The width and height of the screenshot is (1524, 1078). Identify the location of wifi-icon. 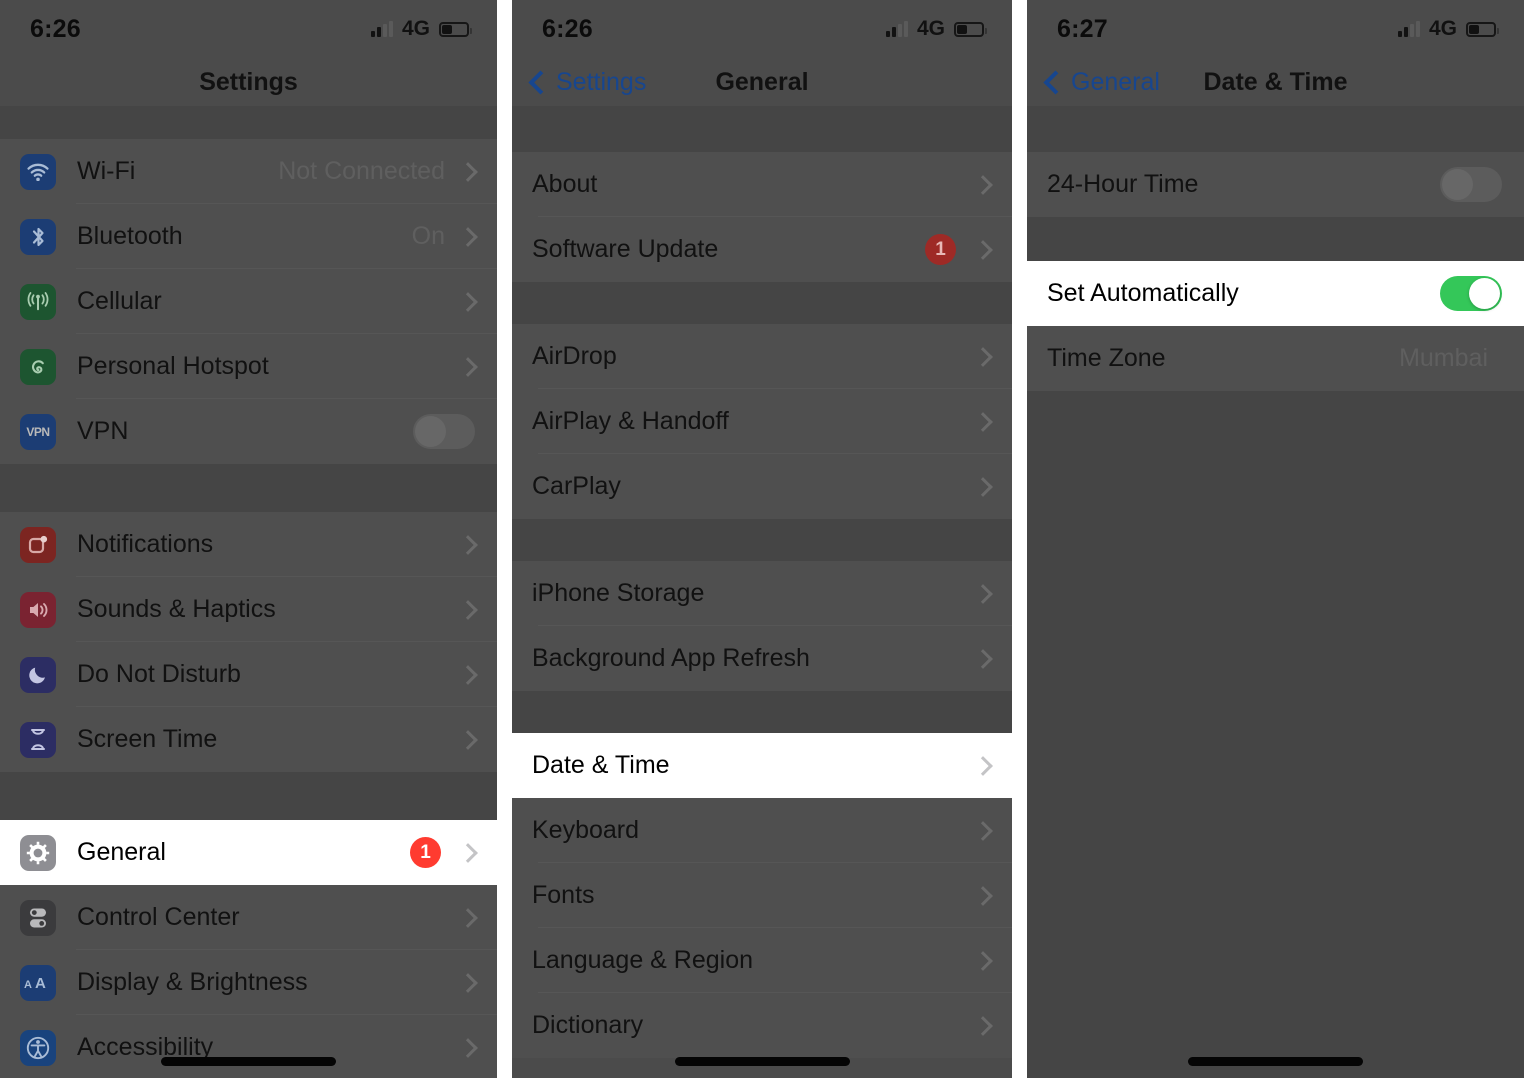
(38, 171).